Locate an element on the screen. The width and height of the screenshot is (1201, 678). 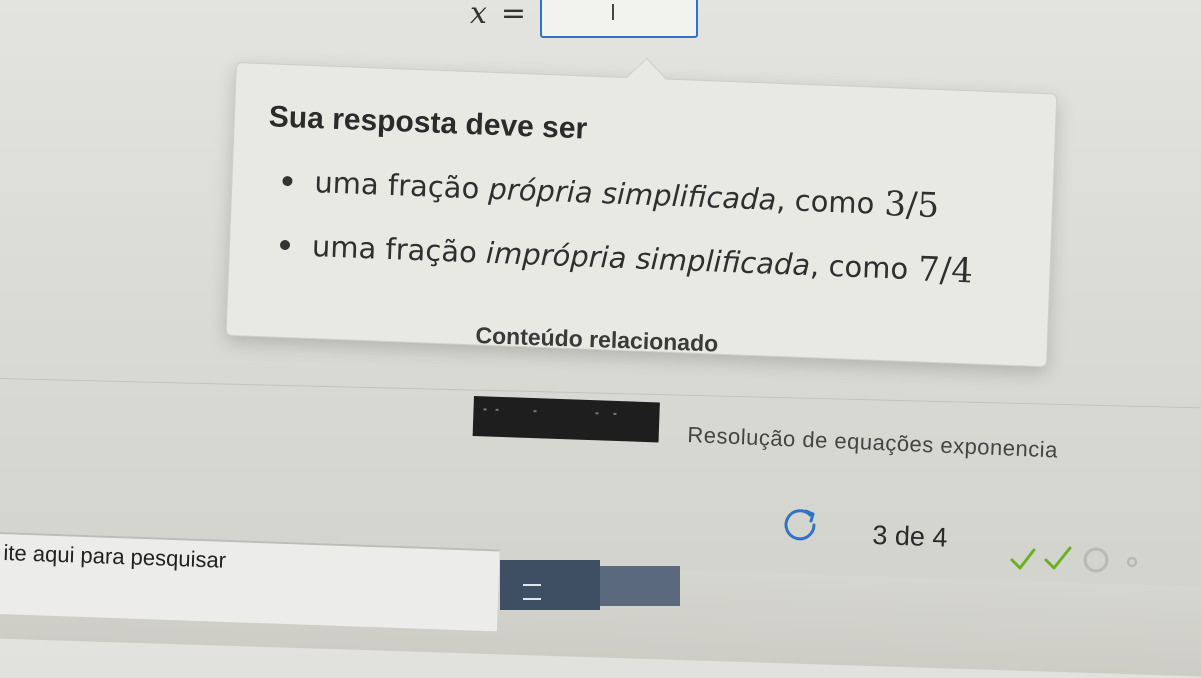
retry-icon is located at coordinates (800, 525).